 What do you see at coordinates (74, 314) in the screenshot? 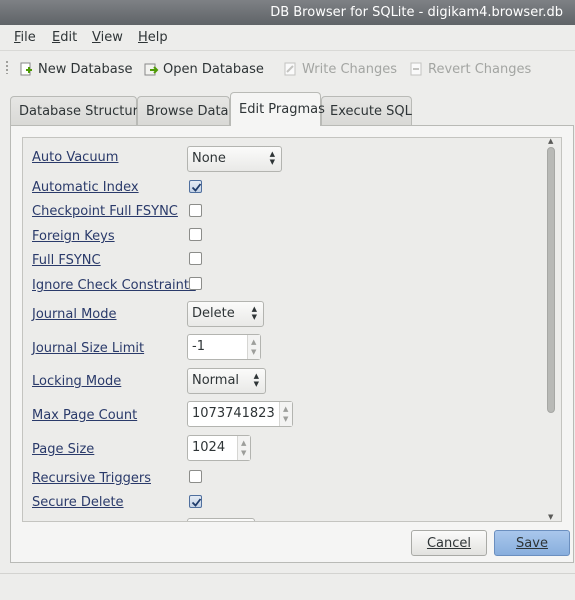
I see `journal-mode-label: Journal Mode` at bounding box center [74, 314].